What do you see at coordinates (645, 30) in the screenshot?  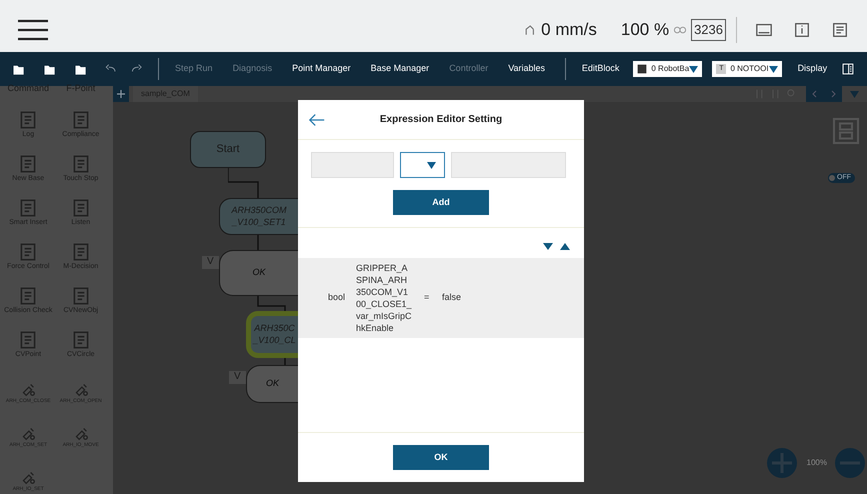 I see `speed-percent: 100 %` at bounding box center [645, 30].